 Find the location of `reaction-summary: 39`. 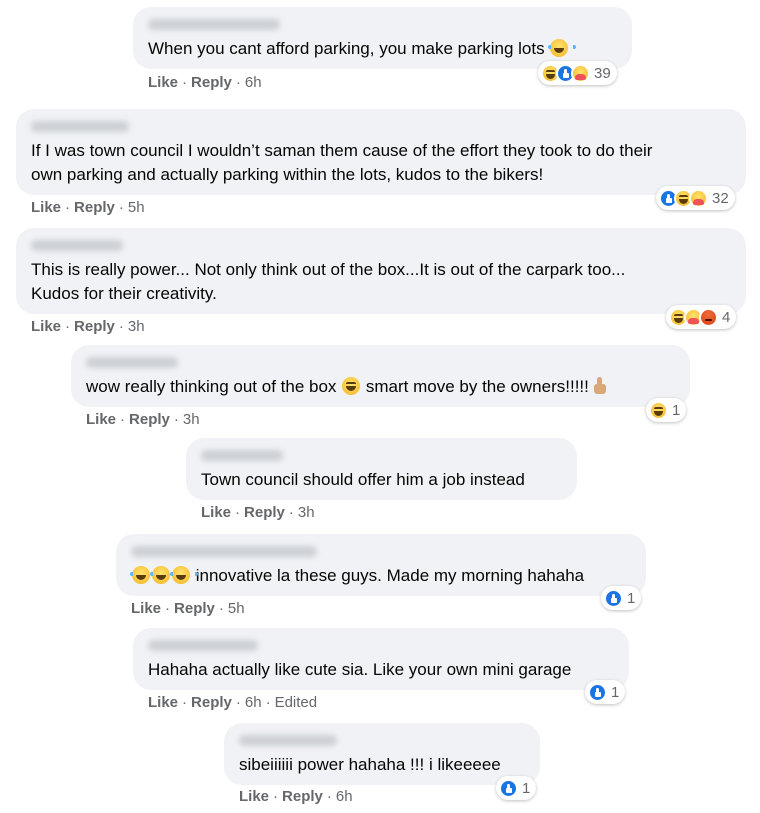

reaction-summary: 39 is located at coordinates (577, 73).